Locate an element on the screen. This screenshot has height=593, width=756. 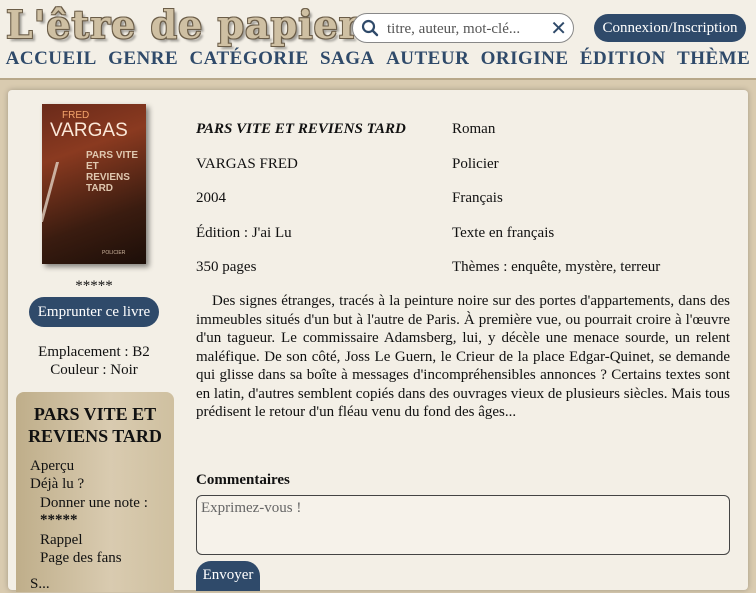
book-category: Policier is located at coordinates (475, 164).